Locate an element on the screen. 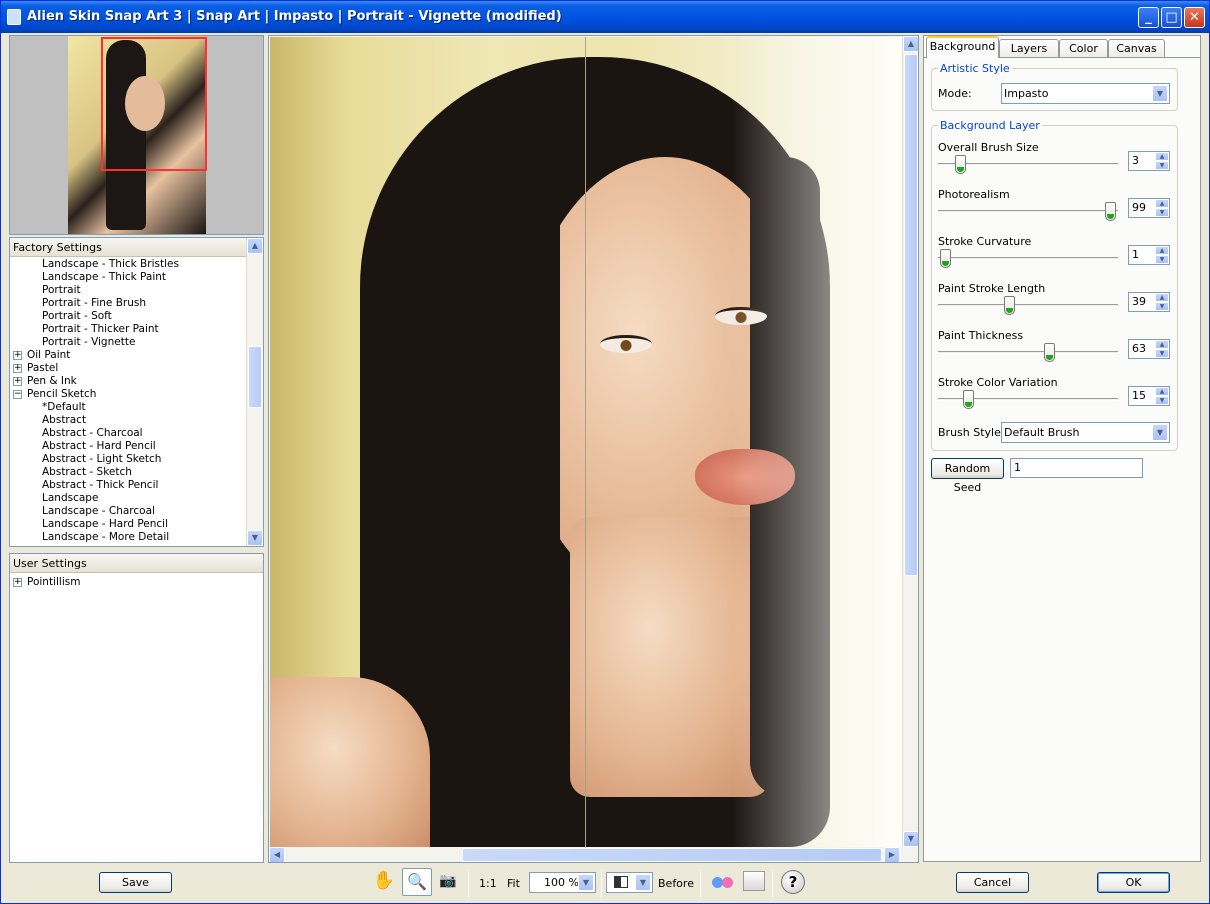  tree-item: Landscape - Thick Paint is located at coordinates (128, 277).